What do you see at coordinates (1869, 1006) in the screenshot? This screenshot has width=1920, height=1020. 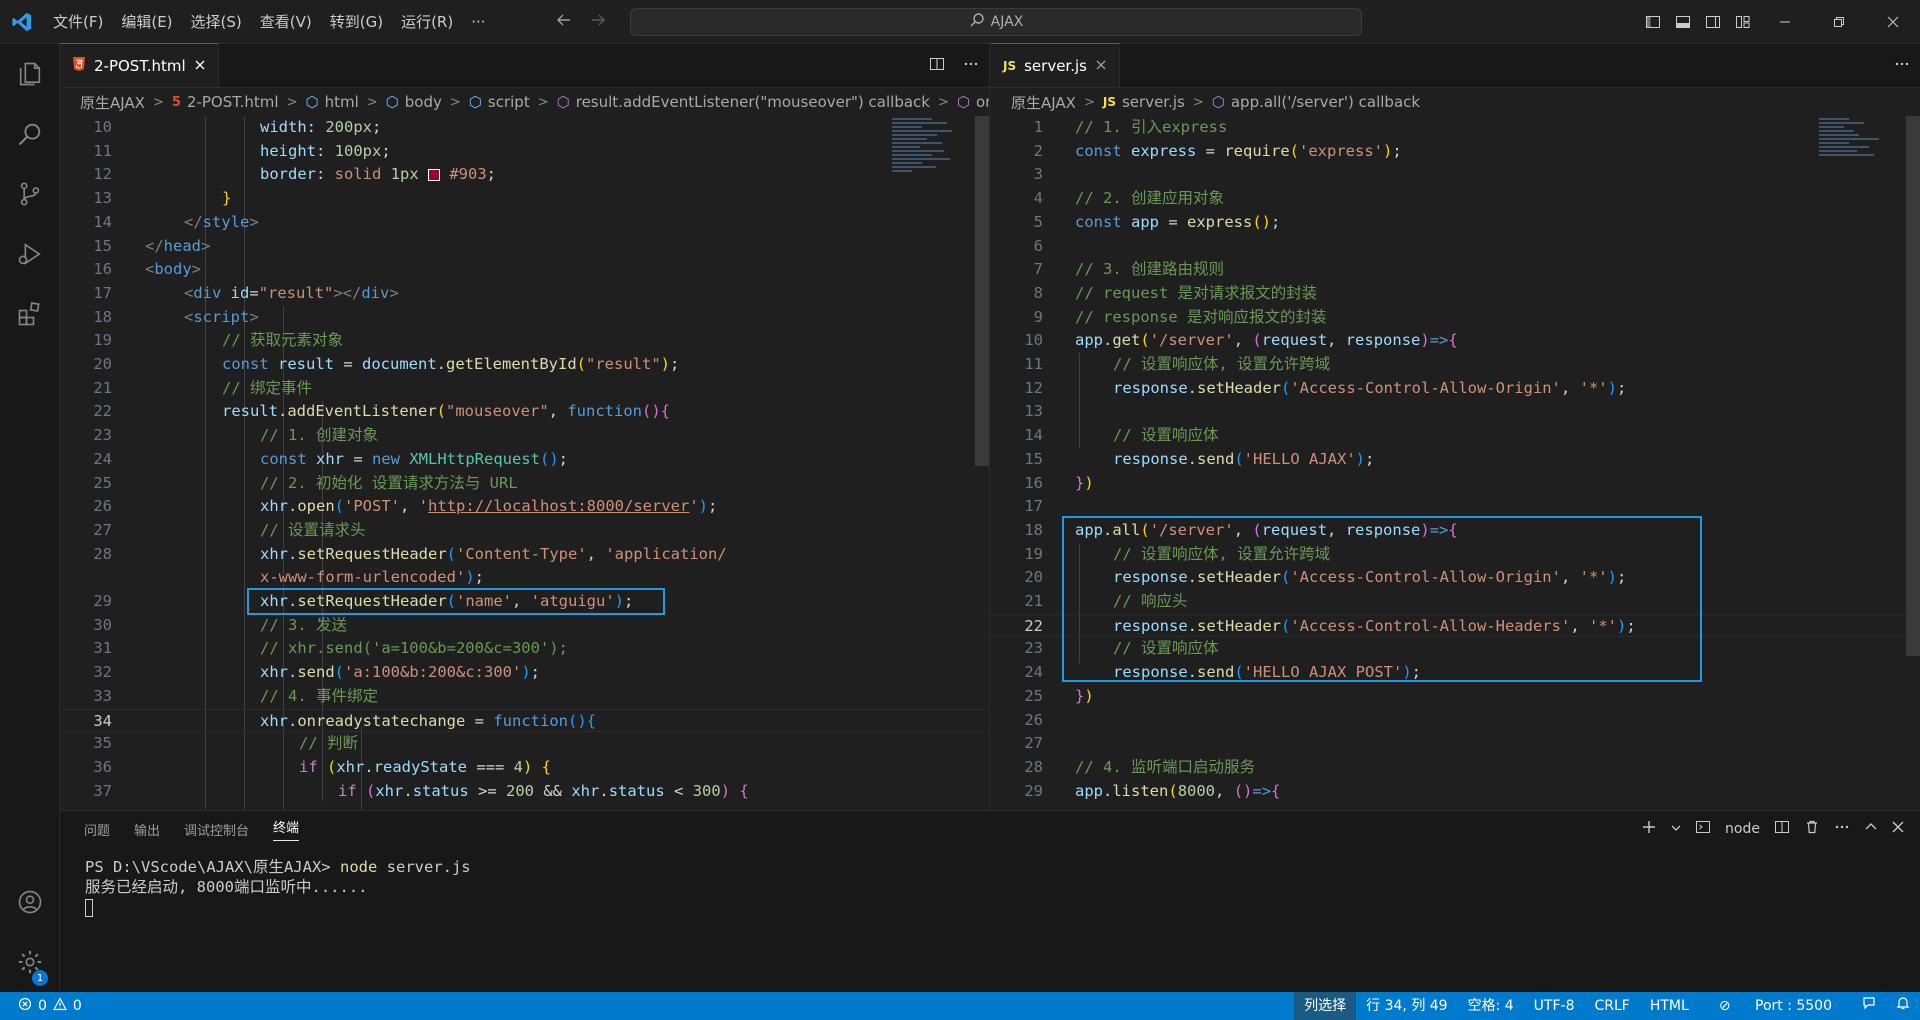 I see `feedback-icon` at bounding box center [1869, 1006].